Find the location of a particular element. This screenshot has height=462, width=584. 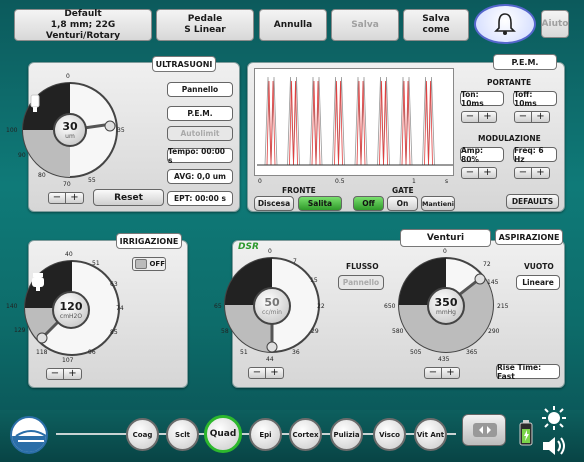

vuoto-label: VUOTO is located at coordinates (539, 266).